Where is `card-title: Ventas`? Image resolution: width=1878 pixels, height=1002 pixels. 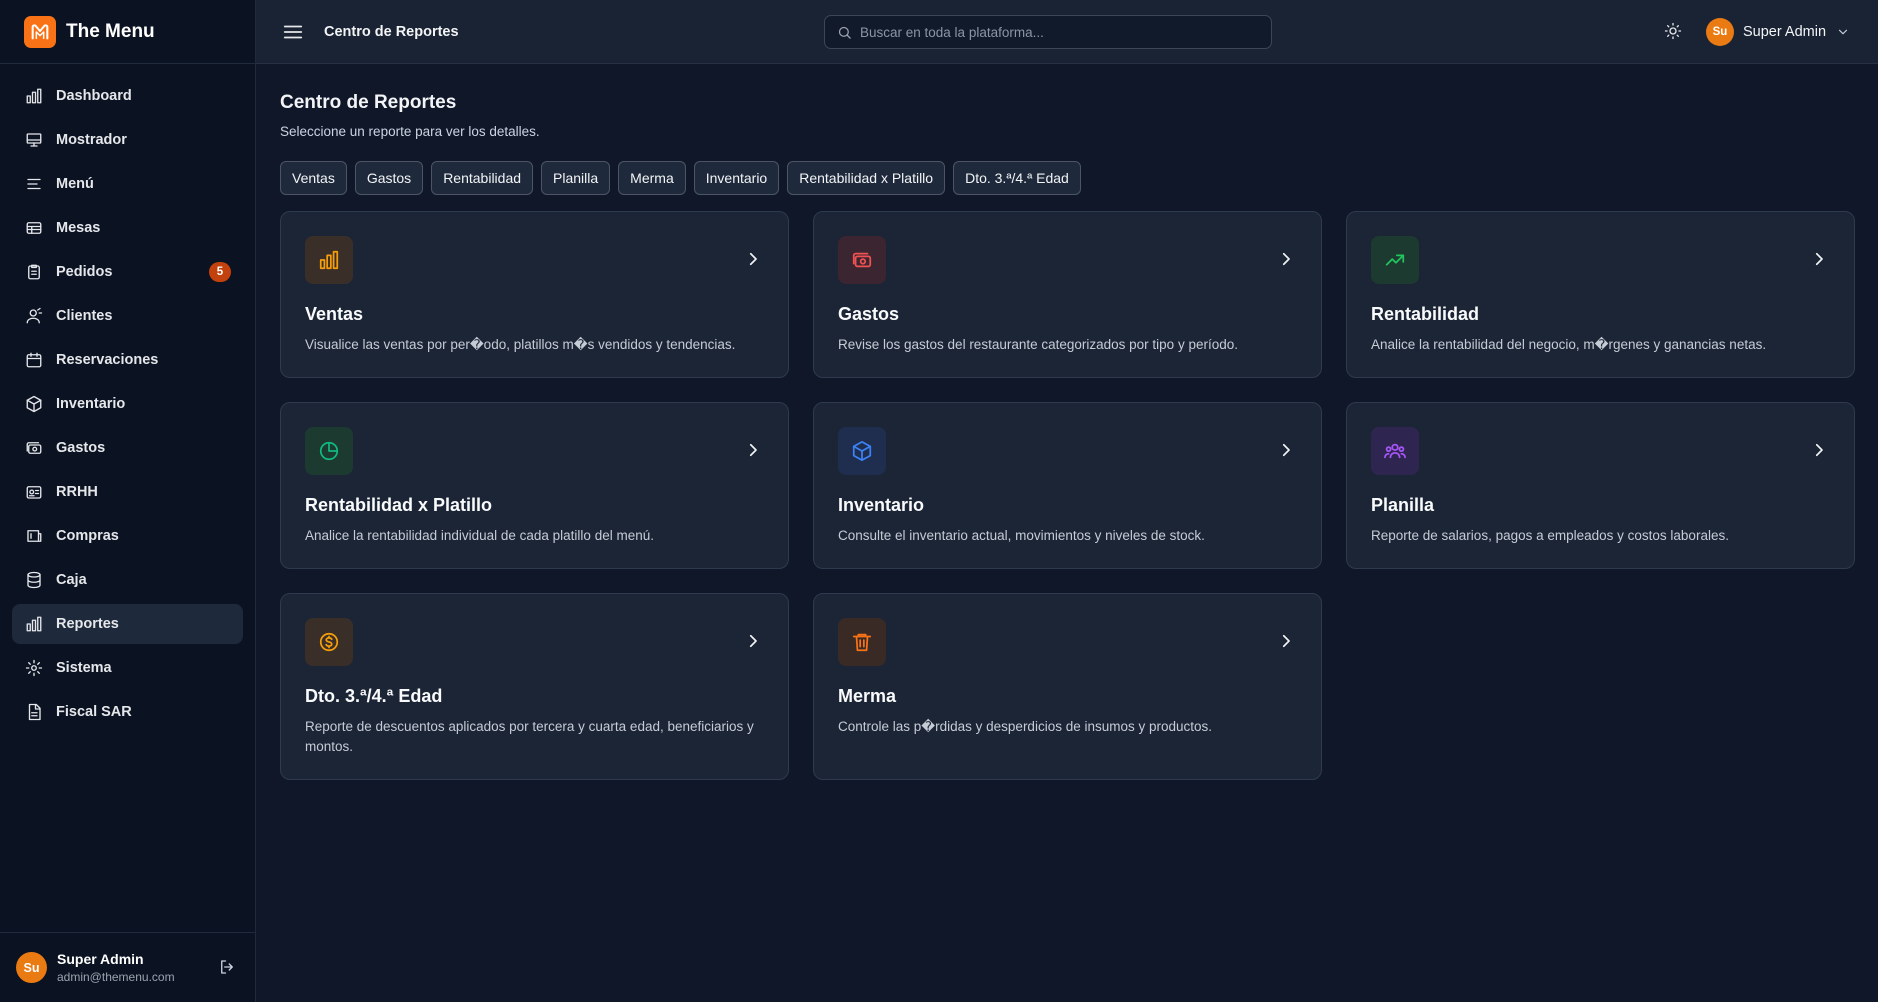
card-title: Ventas is located at coordinates (334, 314).